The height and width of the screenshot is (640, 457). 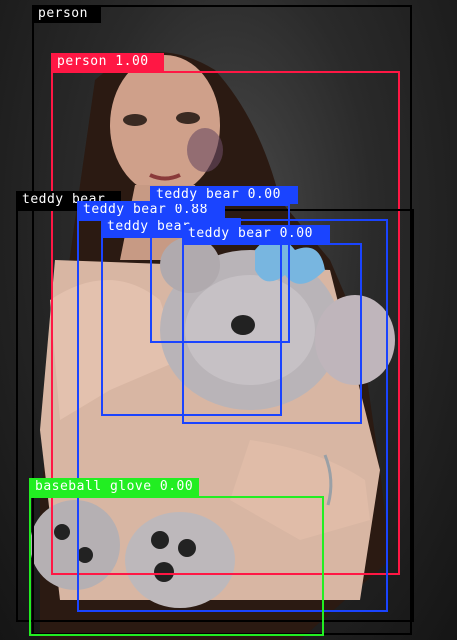 I want to click on detection-box-baseball-glove, so click(x=176, y=566).